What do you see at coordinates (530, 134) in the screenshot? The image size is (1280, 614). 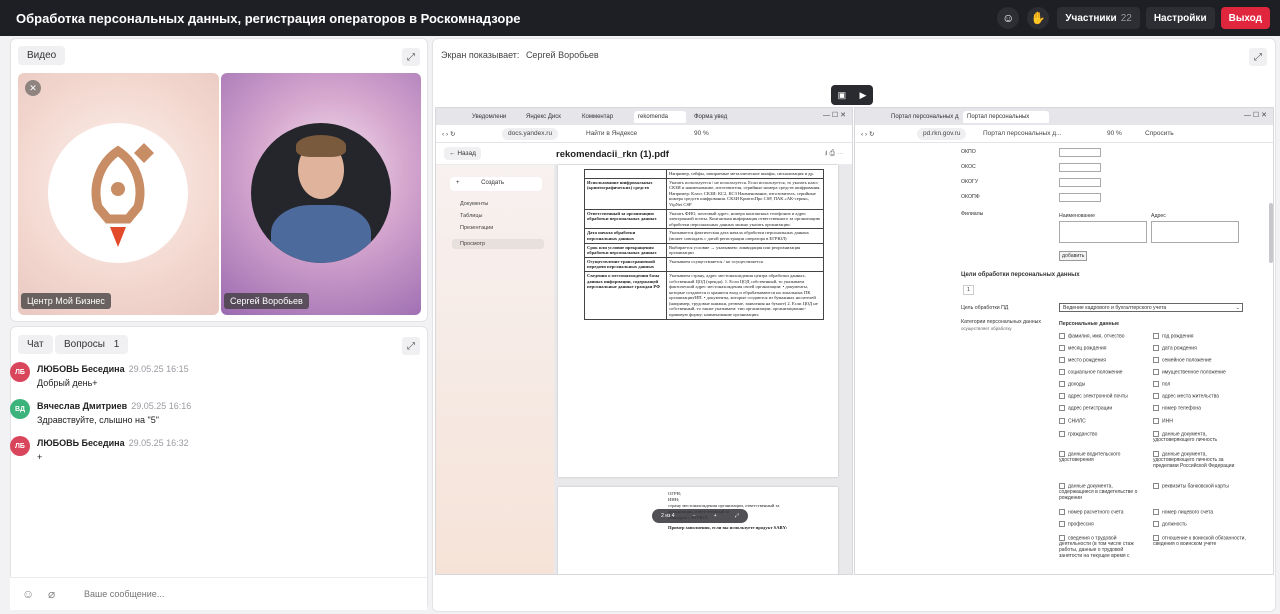 I see `url-field: docs.yandex.ru` at bounding box center [530, 134].